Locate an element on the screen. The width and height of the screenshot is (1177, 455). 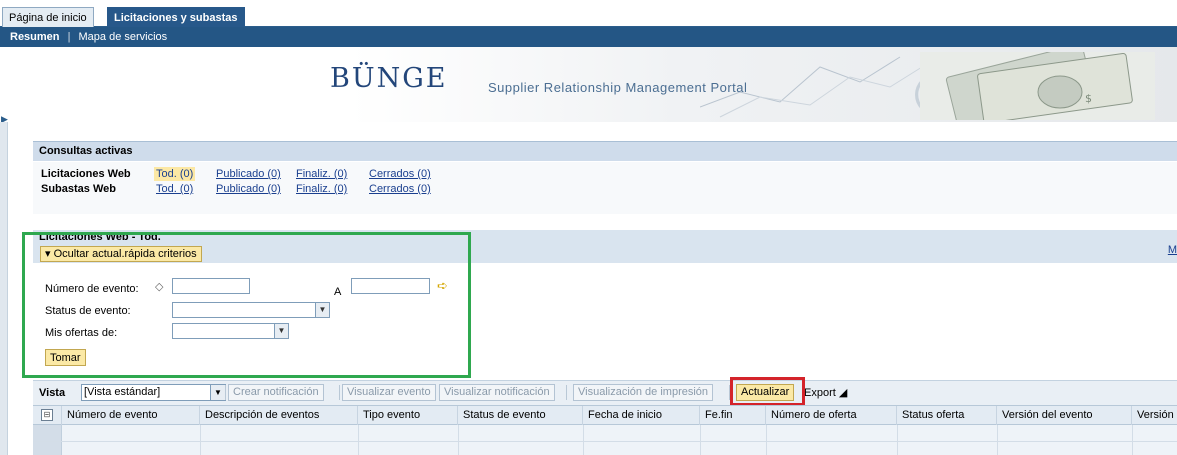
money-image: $ is located at coordinates (1037, 86).